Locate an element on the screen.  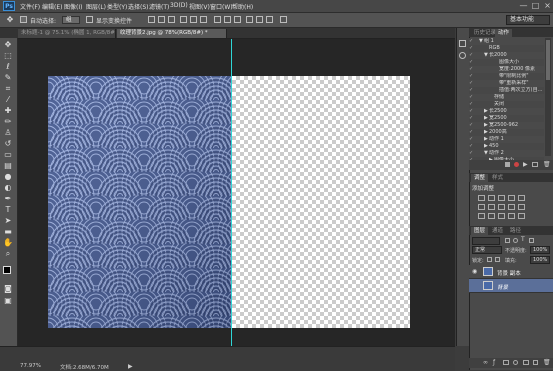
distribute-right-icon is located at coordinates (269, 19).